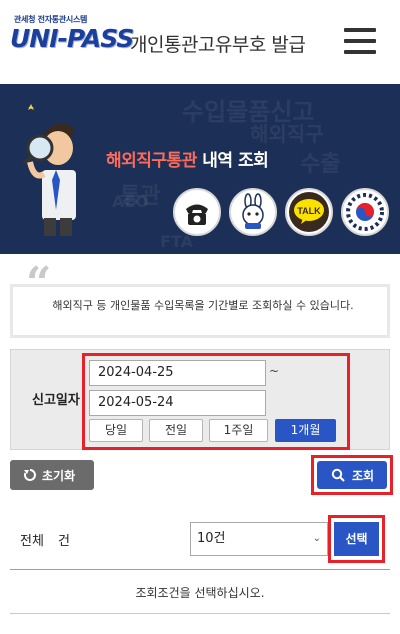  Describe the element at coordinates (203, 305) in the screenshot. I see `description-text: 해외직구 등 개인물품 수입목록을 기간별로 조회하실 수 있습니다.` at that location.